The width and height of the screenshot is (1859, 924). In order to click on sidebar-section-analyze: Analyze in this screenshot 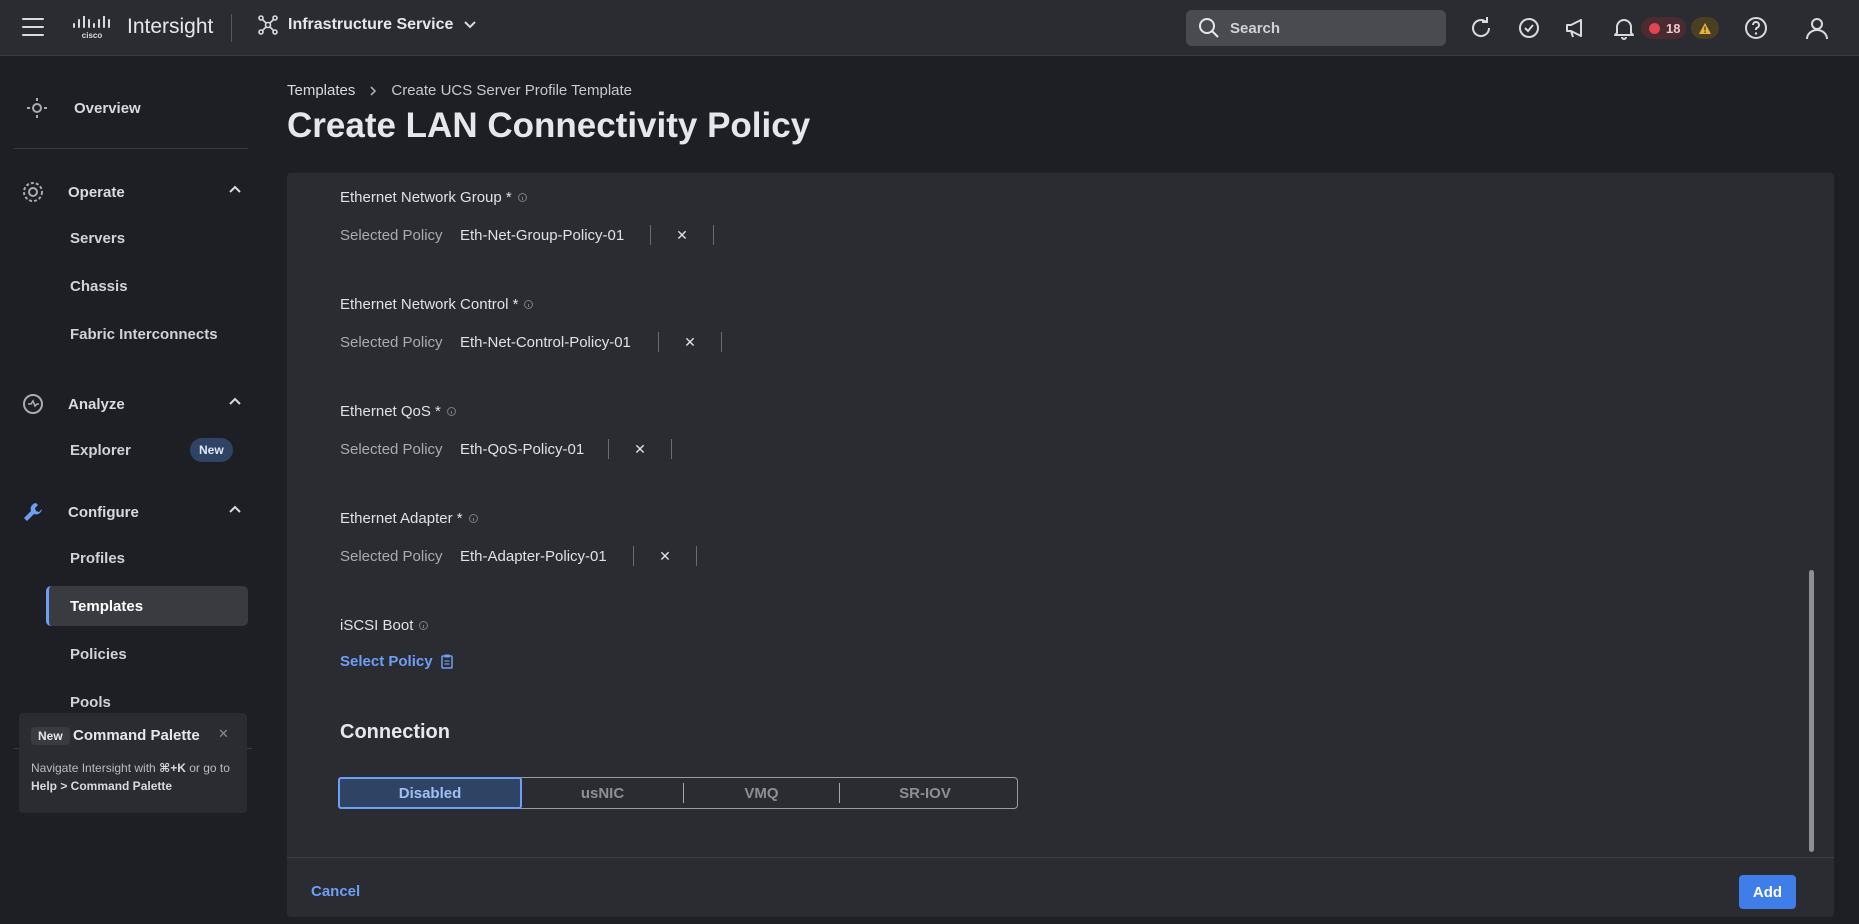, I will do `click(132, 404)`.